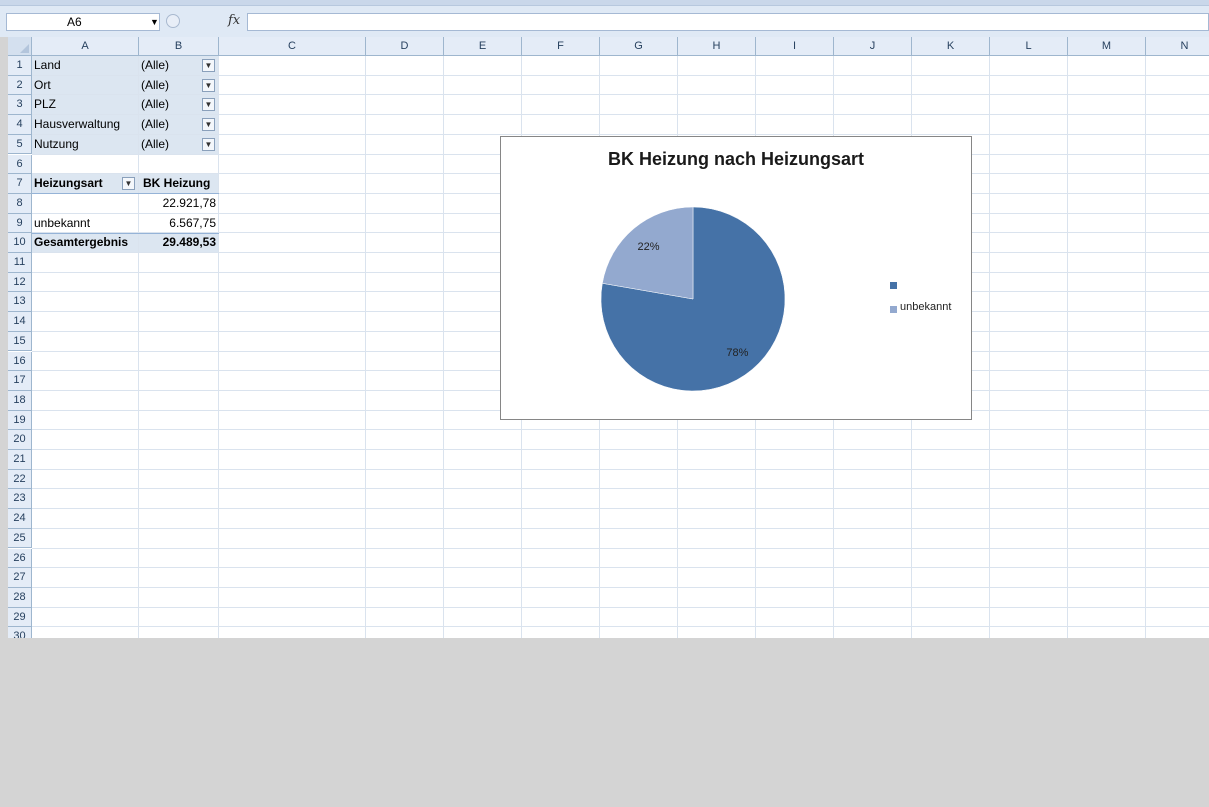 This screenshot has height=807, width=1209. What do you see at coordinates (173, 21) in the screenshot?
I see `formula-bar-resize-icon` at bounding box center [173, 21].